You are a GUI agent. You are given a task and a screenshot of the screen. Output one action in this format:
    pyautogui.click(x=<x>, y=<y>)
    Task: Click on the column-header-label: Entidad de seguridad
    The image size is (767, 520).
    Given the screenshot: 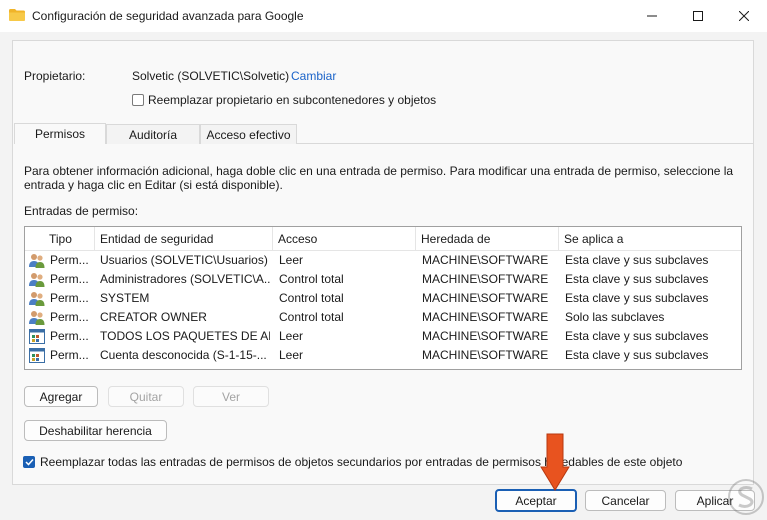 What is the action you would take?
    pyautogui.click(x=157, y=238)
    